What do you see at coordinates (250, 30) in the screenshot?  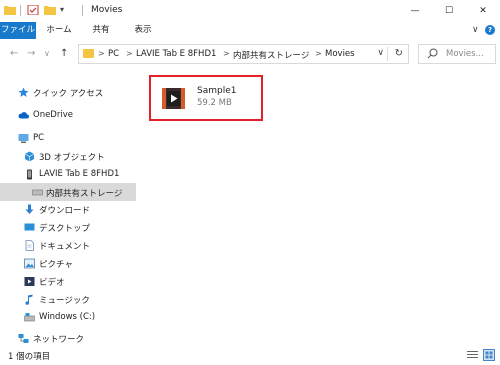 I see `ribbon-tabs: ファイル ホーム 共有 表示 ∨ ?` at bounding box center [250, 30].